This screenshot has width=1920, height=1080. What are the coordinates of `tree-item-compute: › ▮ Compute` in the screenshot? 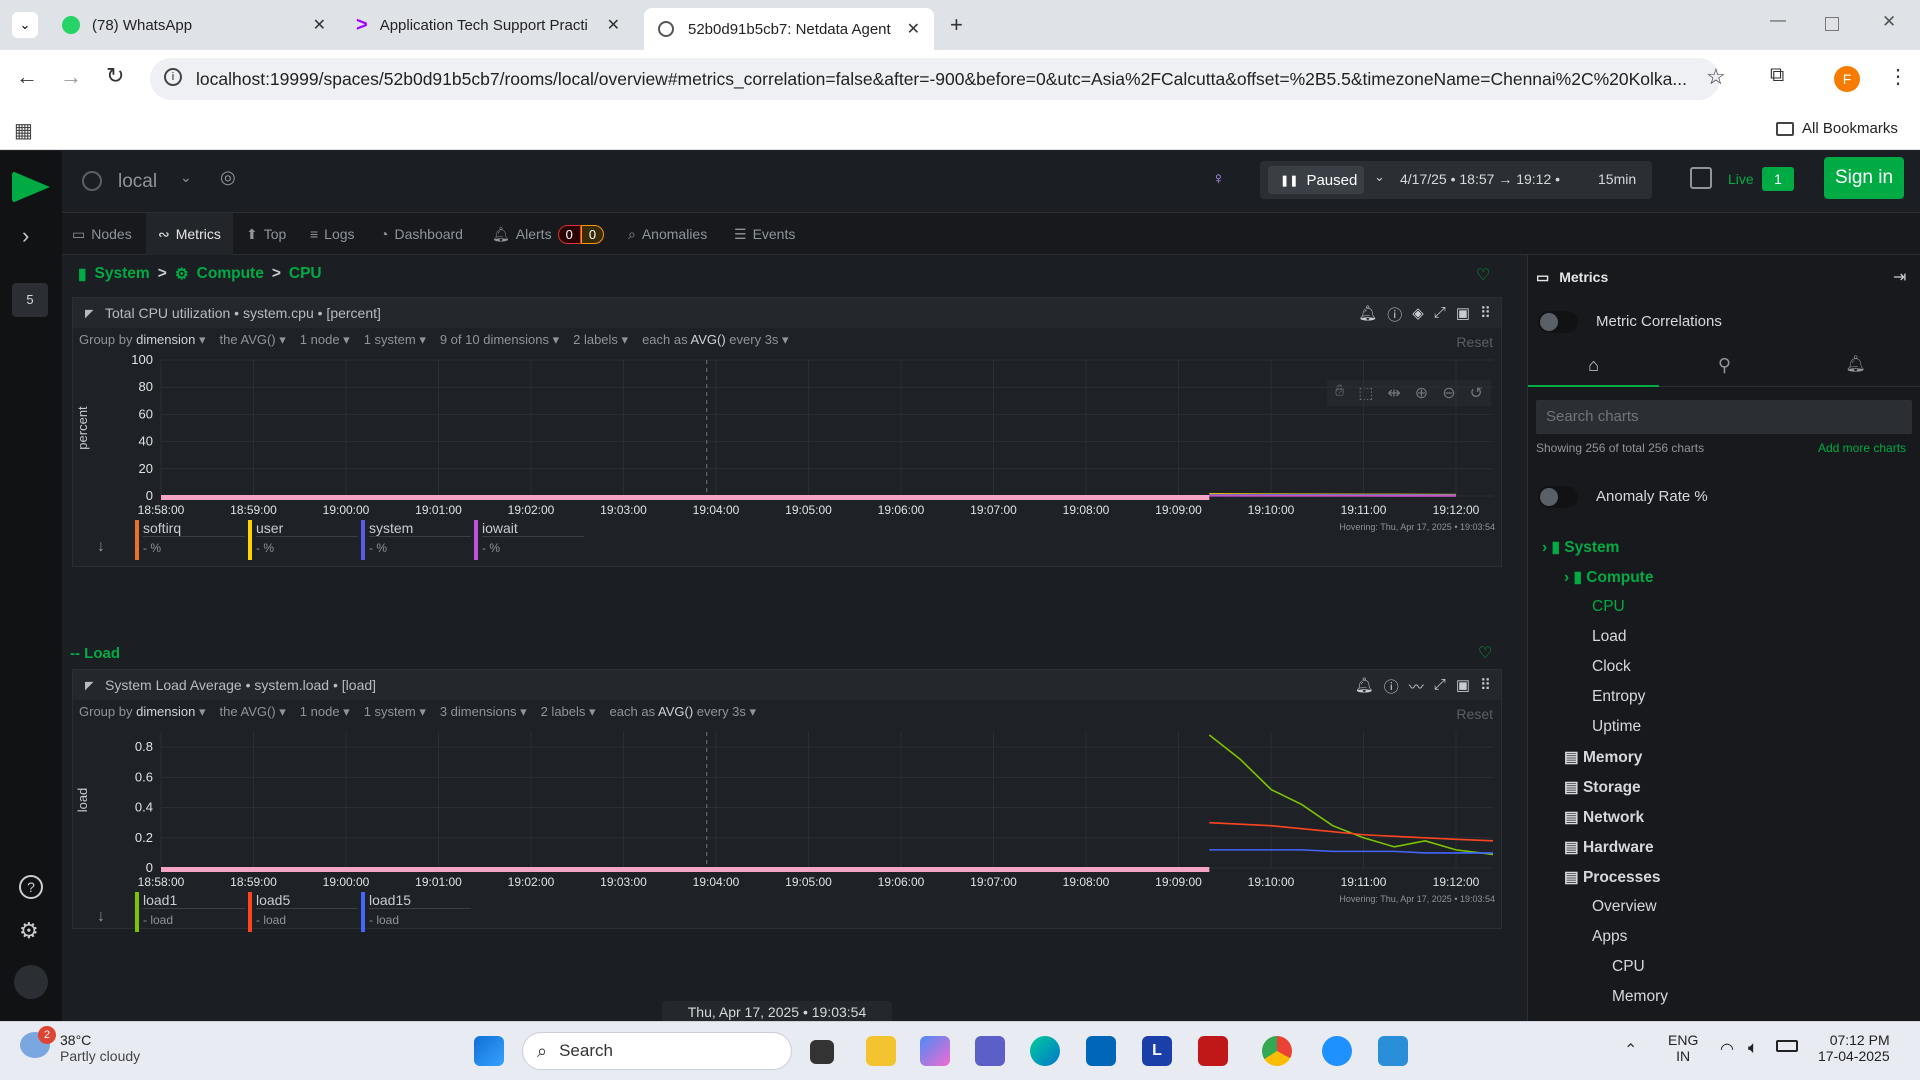 It's located at (1608, 577).